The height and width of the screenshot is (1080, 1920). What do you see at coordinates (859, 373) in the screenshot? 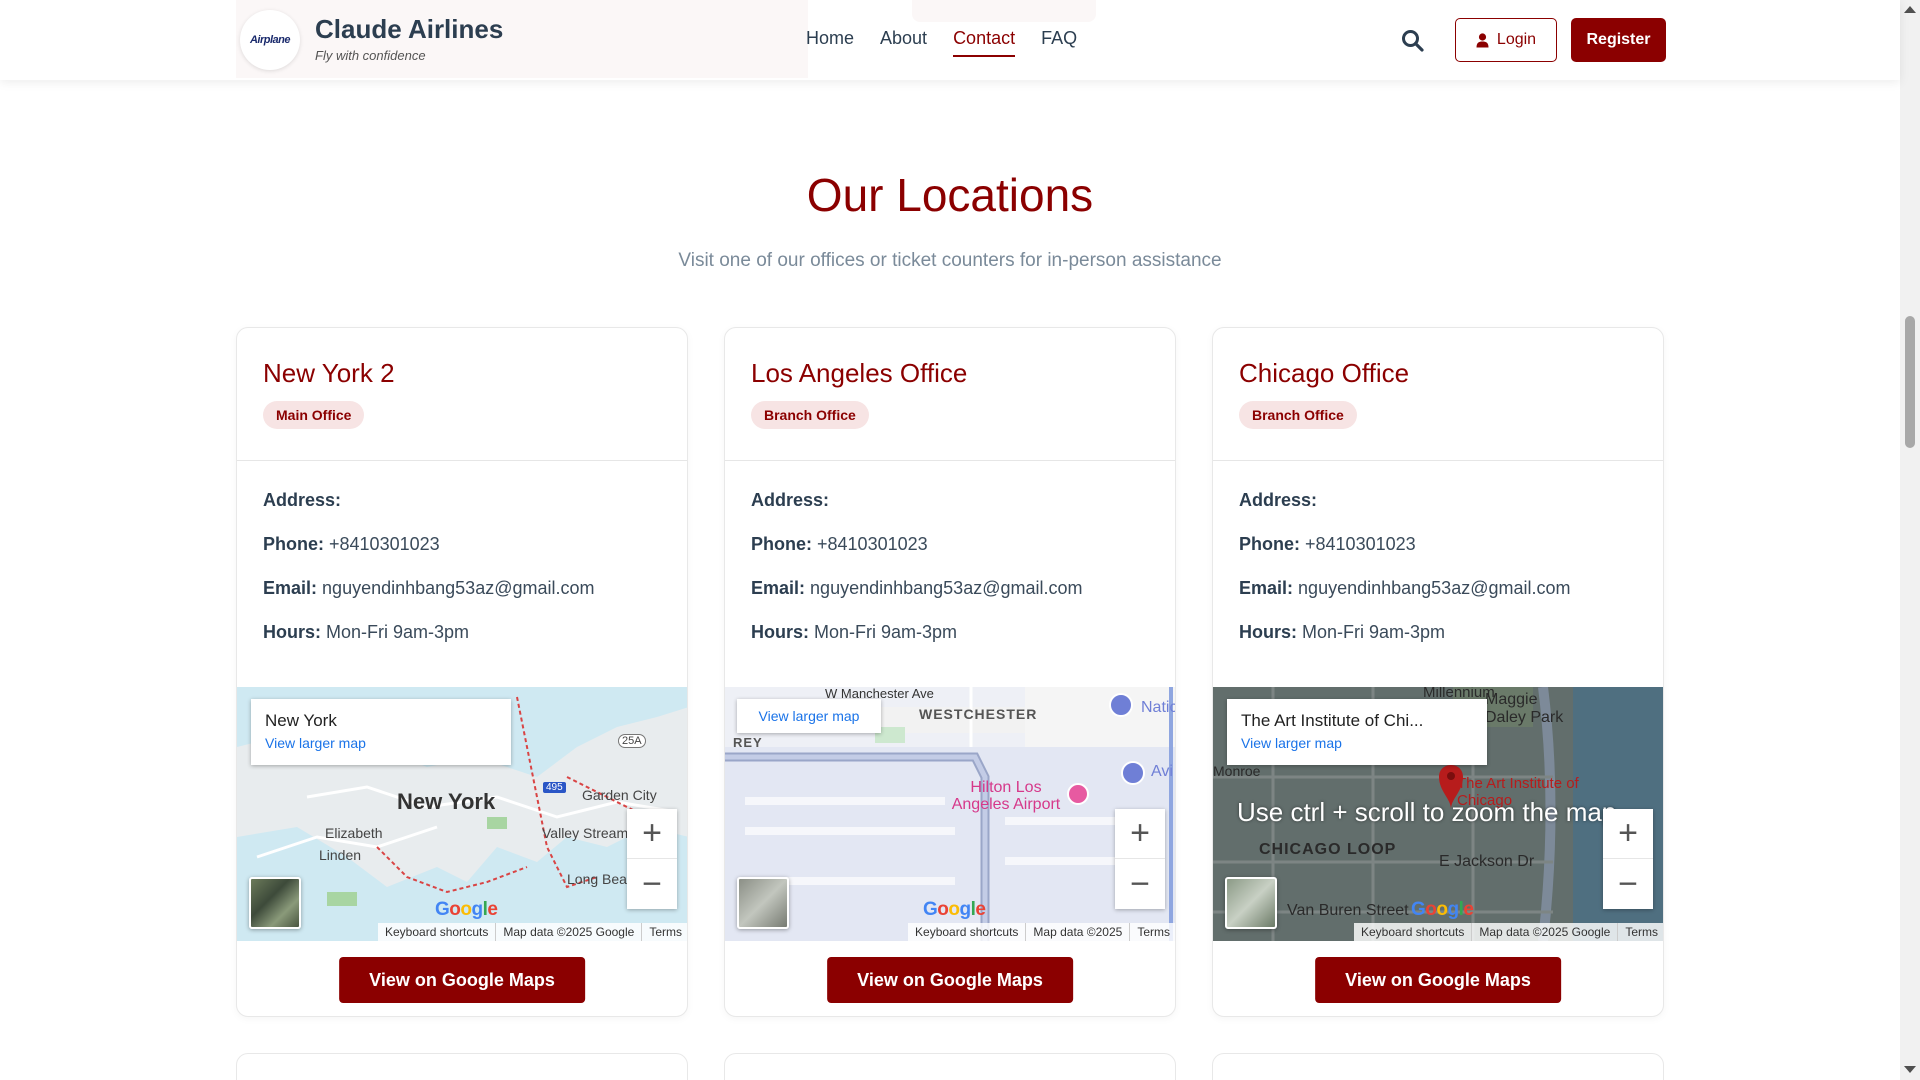
I see `location-title: Los Angeles Office` at bounding box center [859, 373].